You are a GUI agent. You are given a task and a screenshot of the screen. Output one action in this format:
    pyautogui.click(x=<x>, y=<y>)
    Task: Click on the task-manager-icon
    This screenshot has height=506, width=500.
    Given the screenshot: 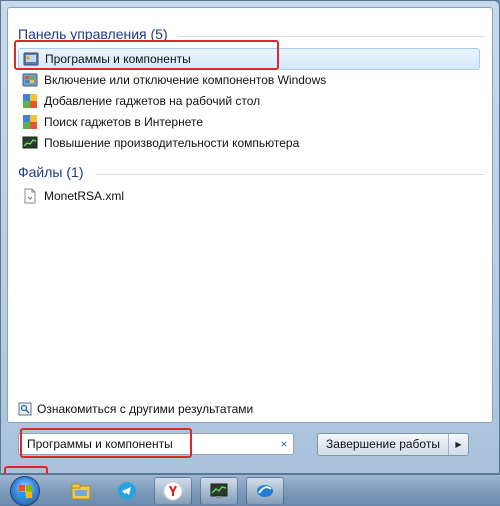 What is the action you would take?
    pyautogui.click(x=219, y=490)
    